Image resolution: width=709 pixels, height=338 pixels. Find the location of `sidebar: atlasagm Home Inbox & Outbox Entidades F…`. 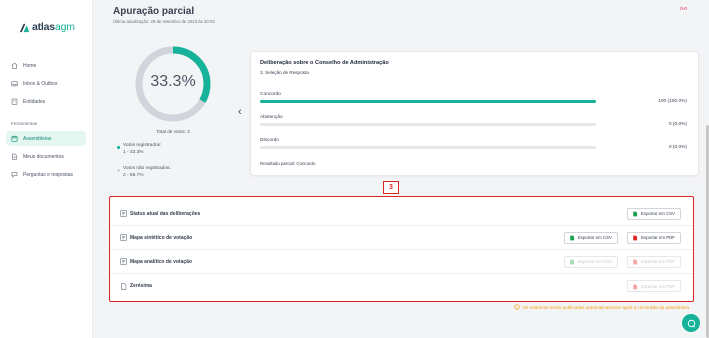

sidebar: atlasagm Home Inbox & Outbox Entidades F… is located at coordinates (46, 169).